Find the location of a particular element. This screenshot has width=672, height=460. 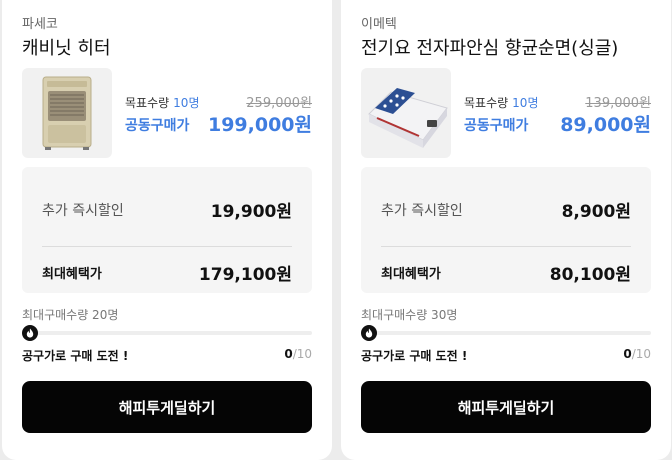

brand-name: 이메텍 is located at coordinates (379, 24).